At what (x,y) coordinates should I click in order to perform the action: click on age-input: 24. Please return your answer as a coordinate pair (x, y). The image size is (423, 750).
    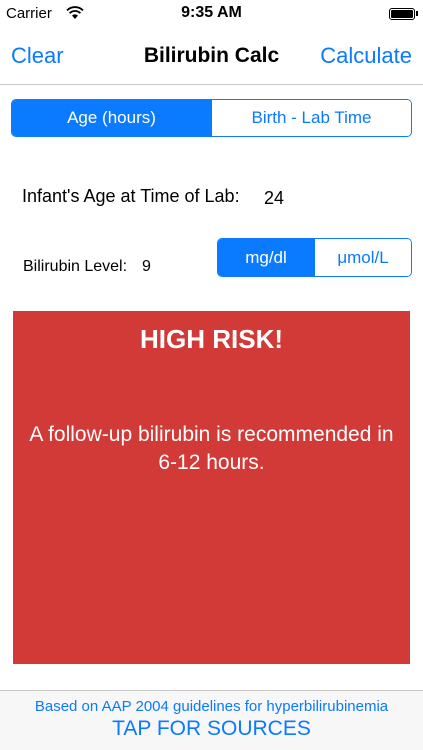
    Looking at the image, I should click on (274, 198).